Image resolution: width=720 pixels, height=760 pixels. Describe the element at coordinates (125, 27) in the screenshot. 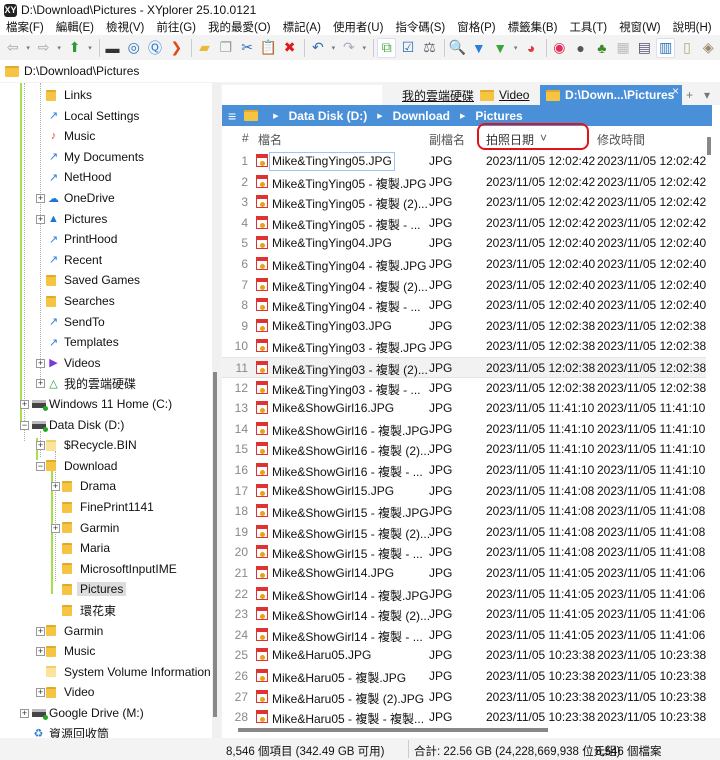

I see `menu-item: 檢視(V)` at that location.